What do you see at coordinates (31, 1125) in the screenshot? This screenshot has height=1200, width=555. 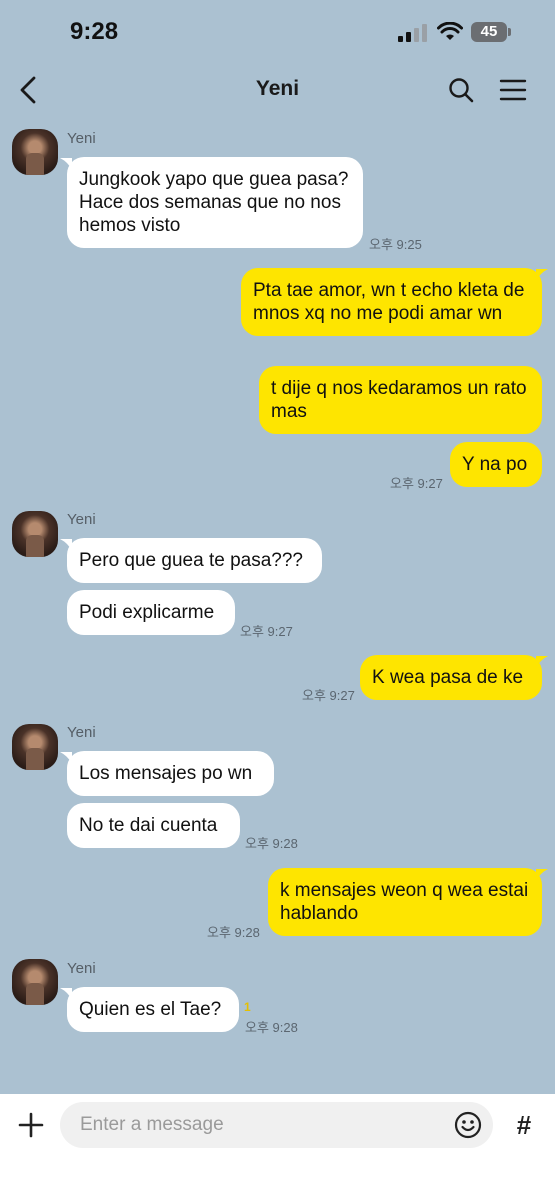 I see `plus-icon` at bounding box center [31, 1125].